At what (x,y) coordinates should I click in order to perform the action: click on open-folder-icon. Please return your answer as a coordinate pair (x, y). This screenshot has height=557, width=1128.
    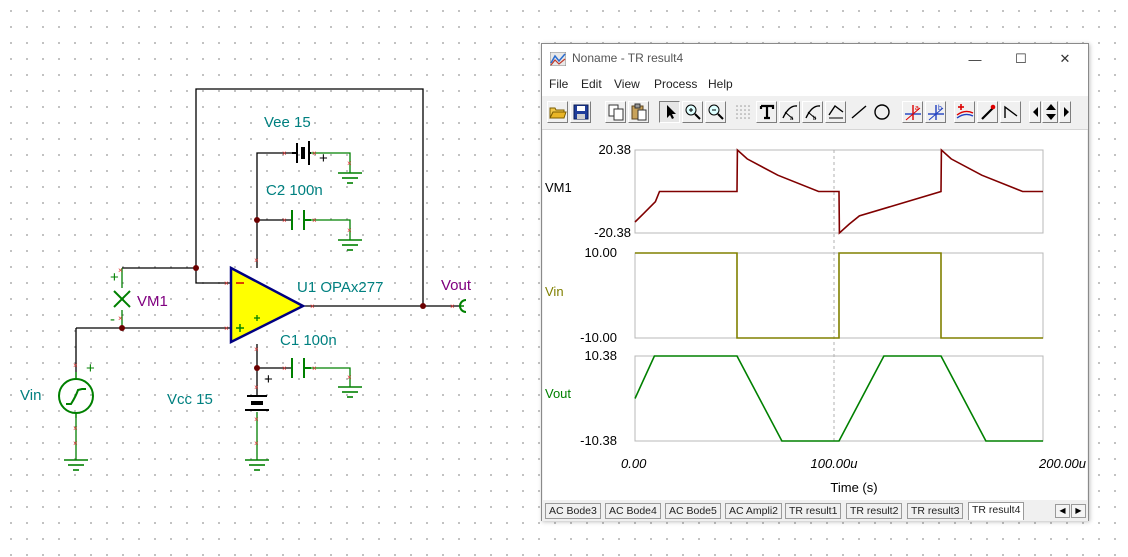
    Looking at the image, I should click on (558, 113).